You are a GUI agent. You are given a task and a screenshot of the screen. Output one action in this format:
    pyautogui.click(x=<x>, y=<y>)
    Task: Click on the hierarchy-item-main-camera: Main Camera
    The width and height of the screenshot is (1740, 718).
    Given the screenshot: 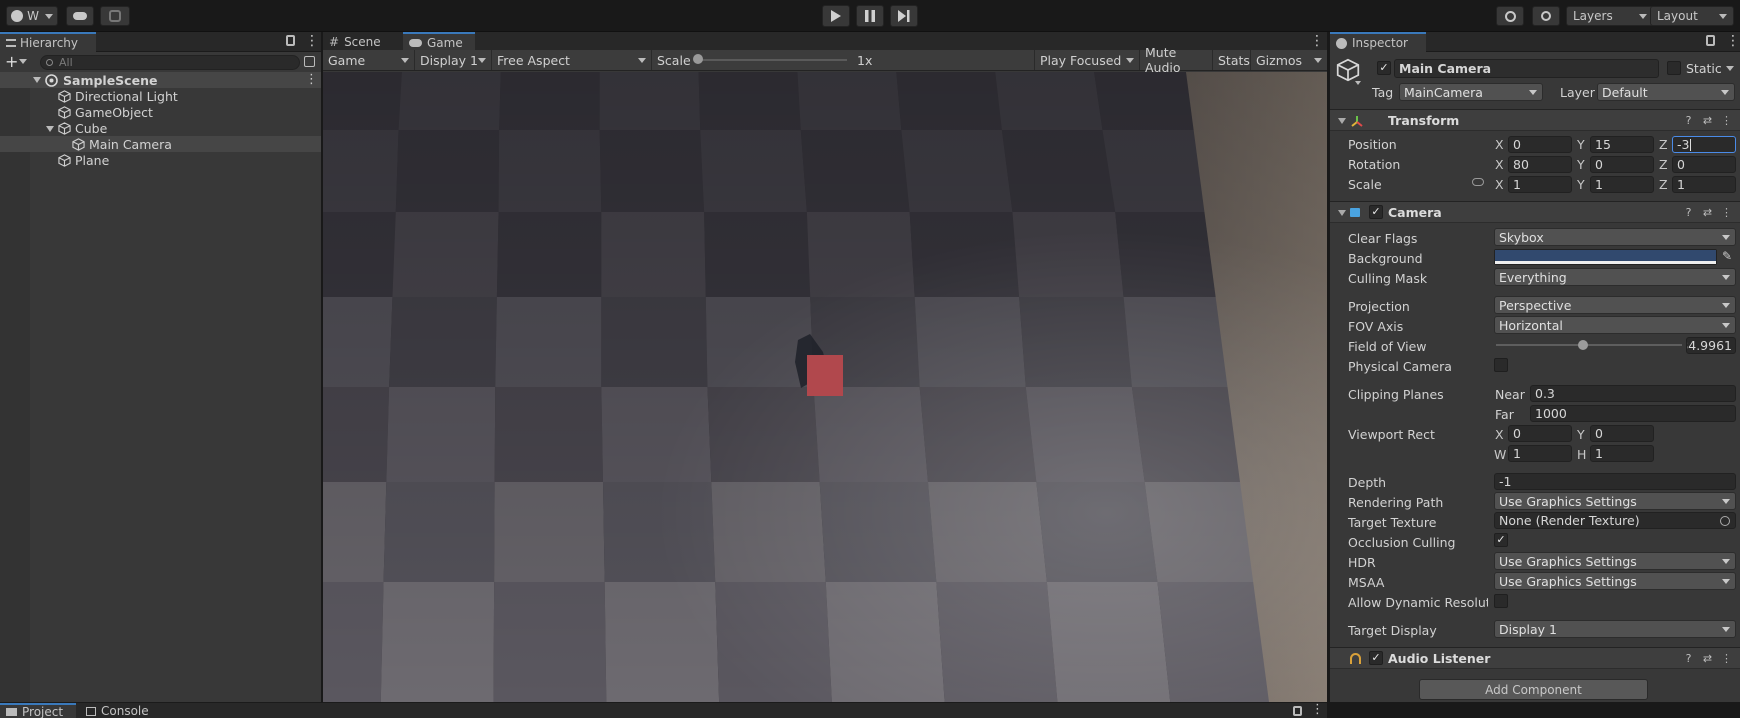 What is the action you would take?
    pyautogui.click(x=122, y=144)
    